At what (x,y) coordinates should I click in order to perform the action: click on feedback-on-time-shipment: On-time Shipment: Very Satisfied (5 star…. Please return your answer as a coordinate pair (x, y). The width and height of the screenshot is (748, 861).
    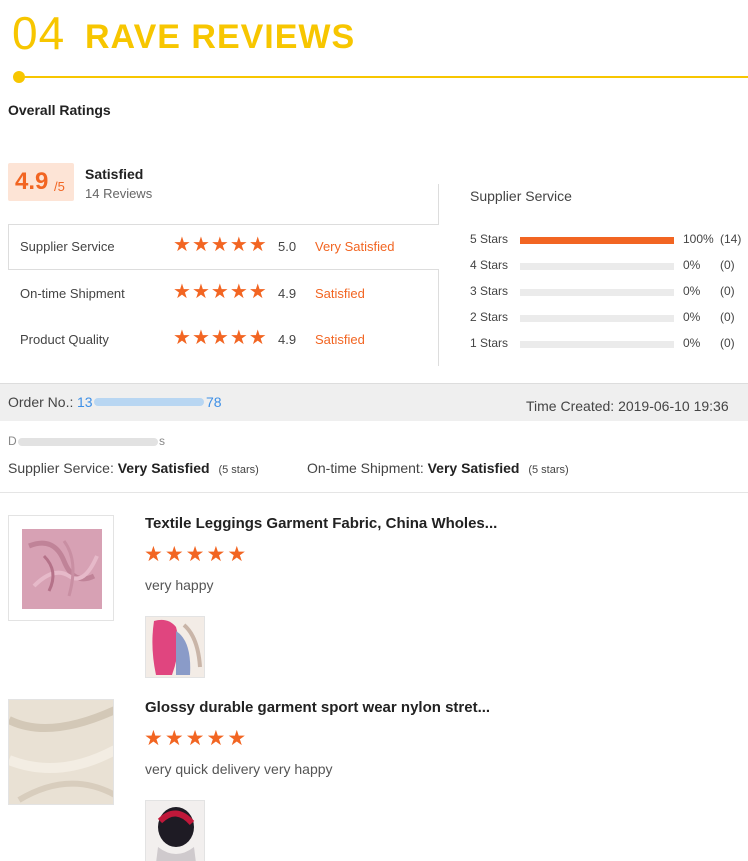
    Looking at the image, I should click on (438, 468).